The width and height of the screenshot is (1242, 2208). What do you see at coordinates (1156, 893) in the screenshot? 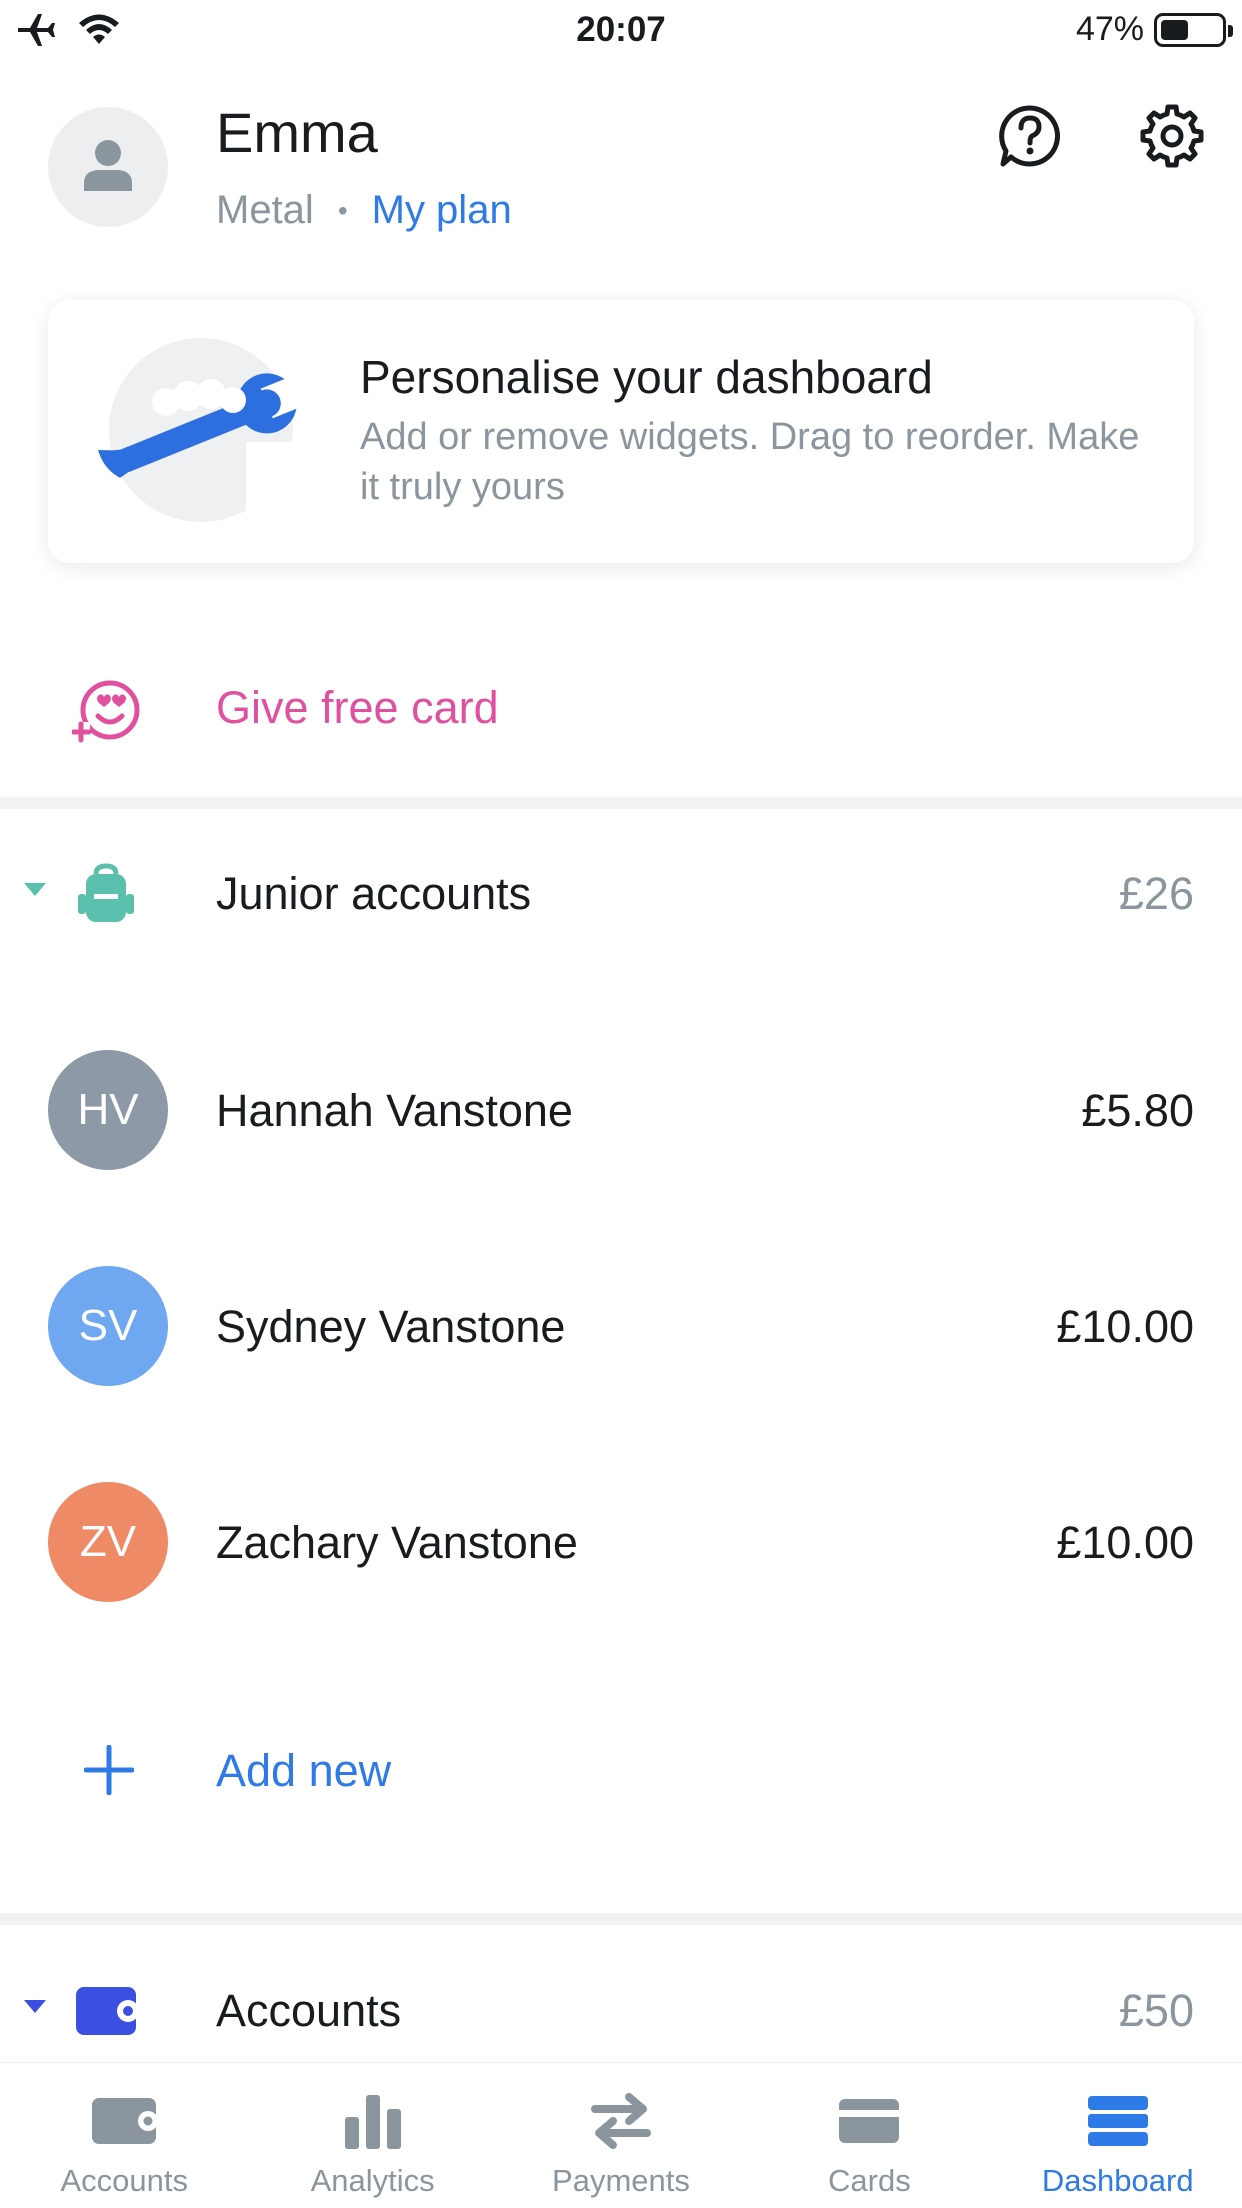
I see `junior-accounts-total: £26` at bounding box center [1156, 893].